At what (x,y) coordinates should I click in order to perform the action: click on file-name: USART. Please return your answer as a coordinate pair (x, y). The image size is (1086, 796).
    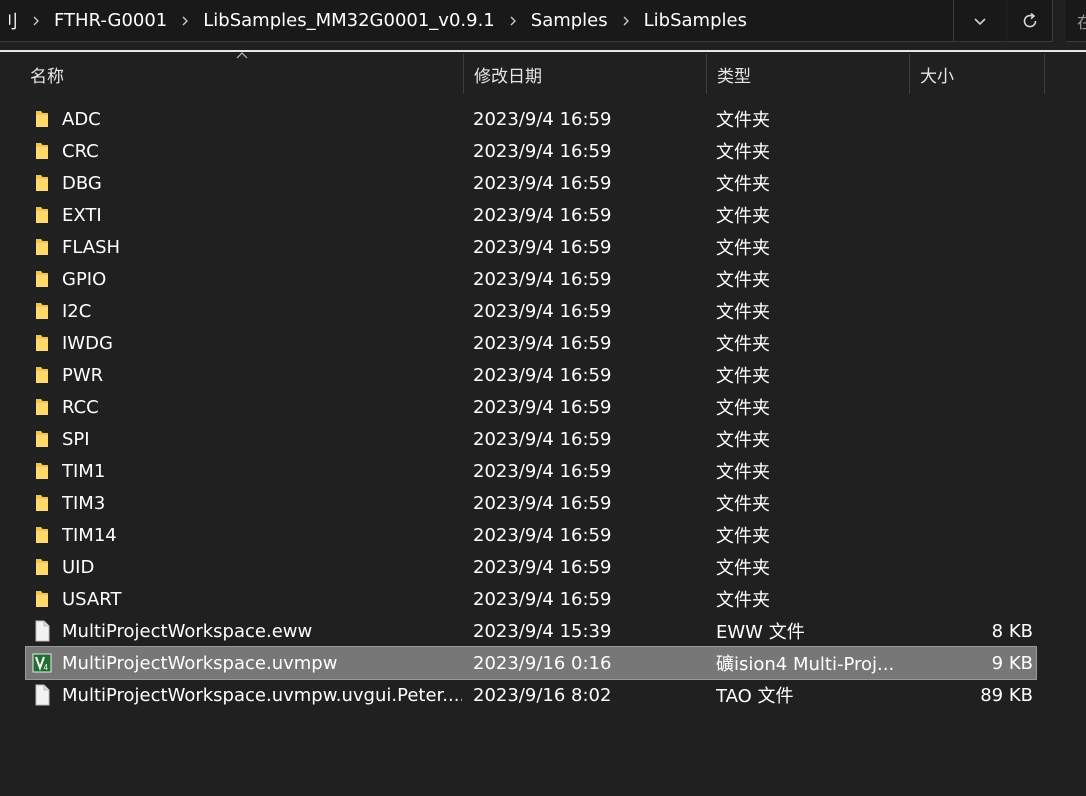
    Looking at the image, I should click on (92, 599).